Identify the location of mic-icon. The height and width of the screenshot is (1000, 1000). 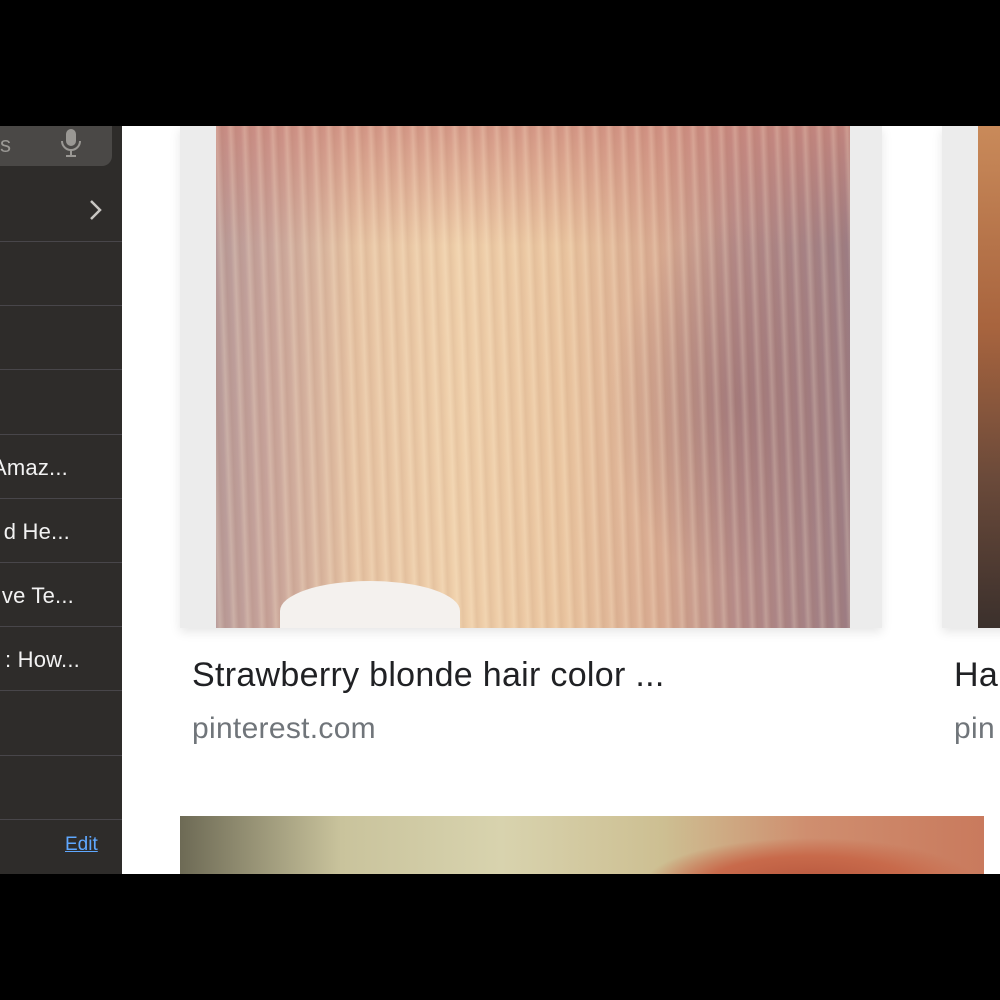
(71, 143).